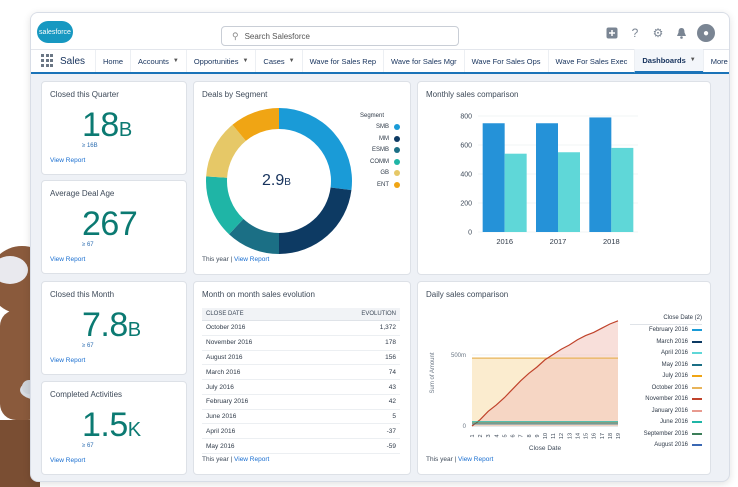 The height and width of the screenshot is (487, 738). I want to click on legend-item: August 2016, so click(666, 446).